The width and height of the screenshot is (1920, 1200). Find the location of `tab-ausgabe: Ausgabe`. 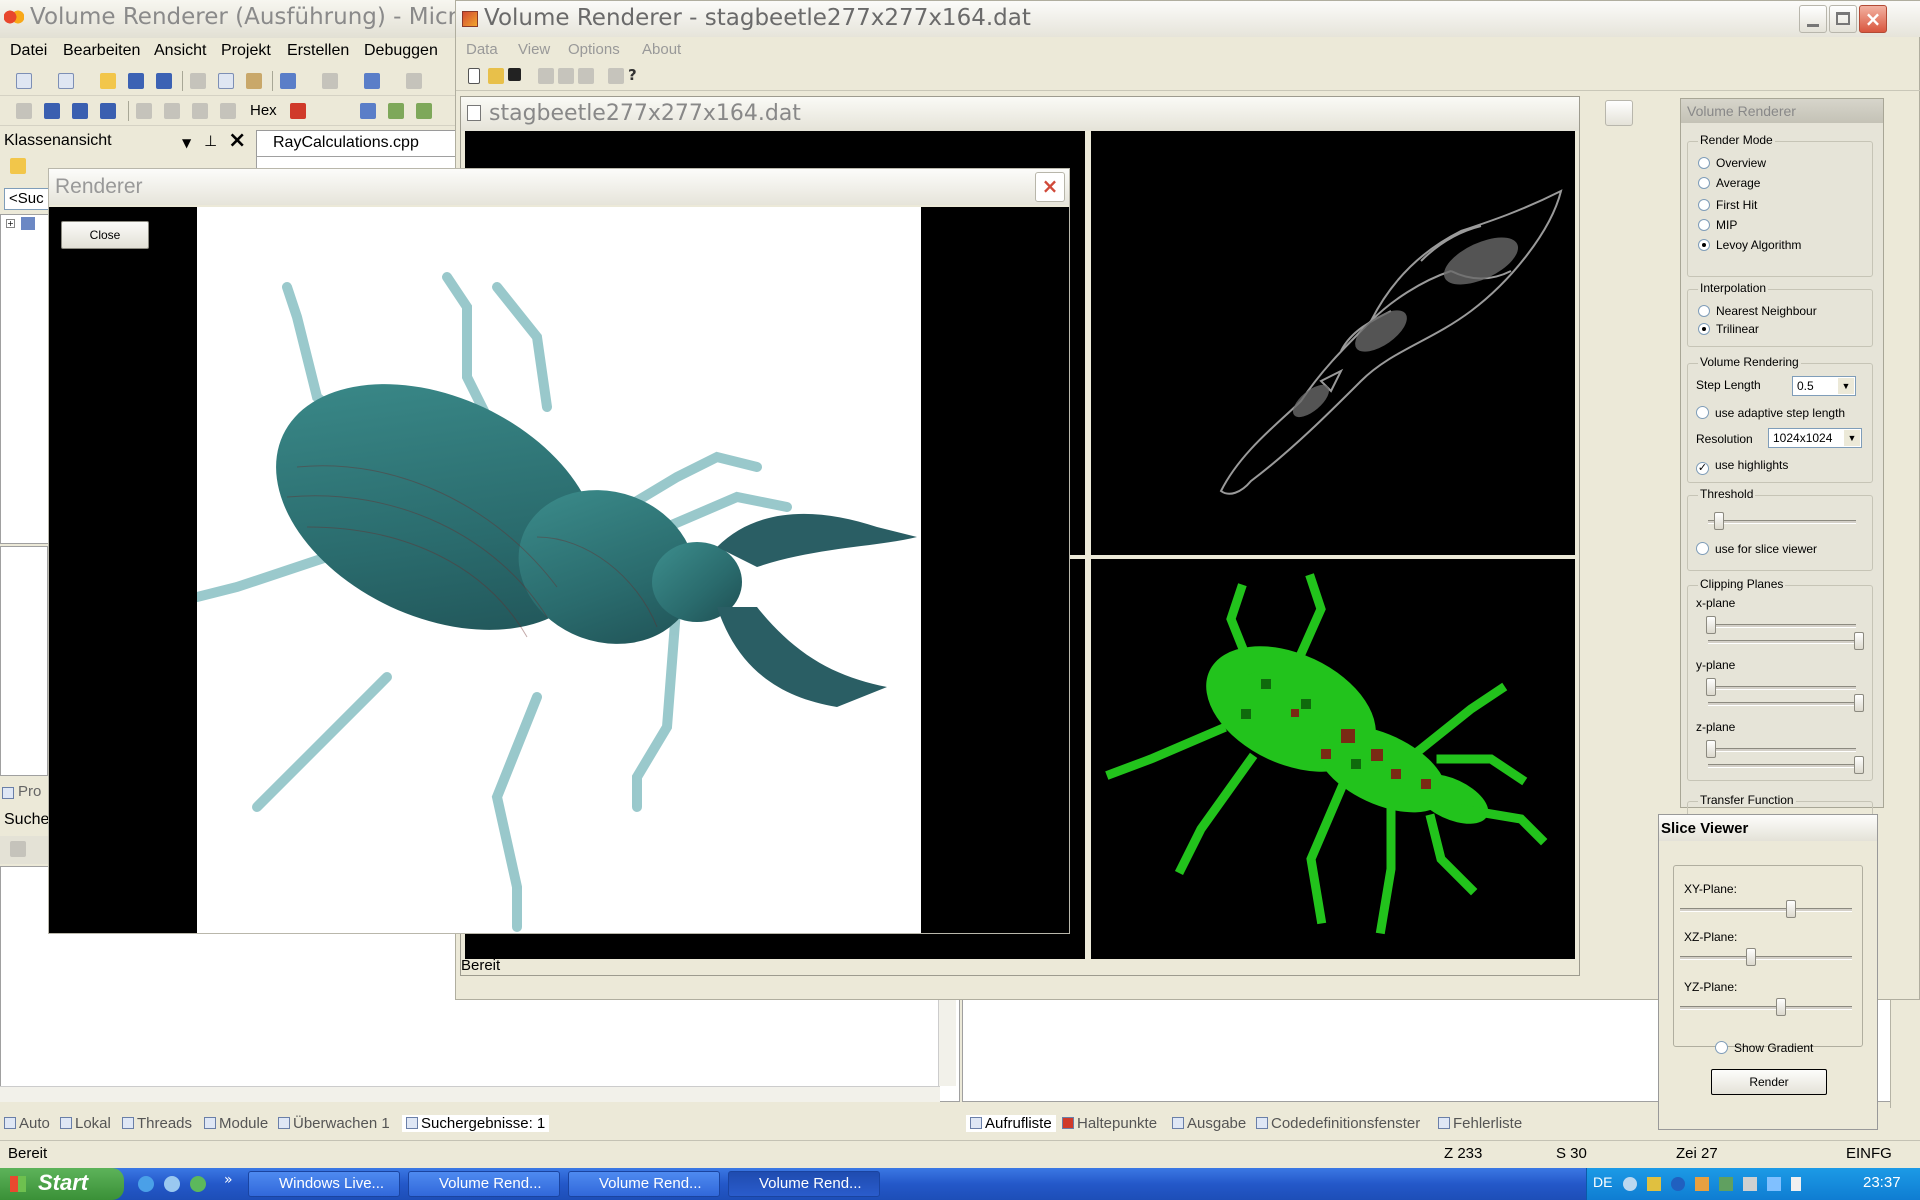

tab-ausgabe: Ausgabe is located at coordinates (1209, 1123).